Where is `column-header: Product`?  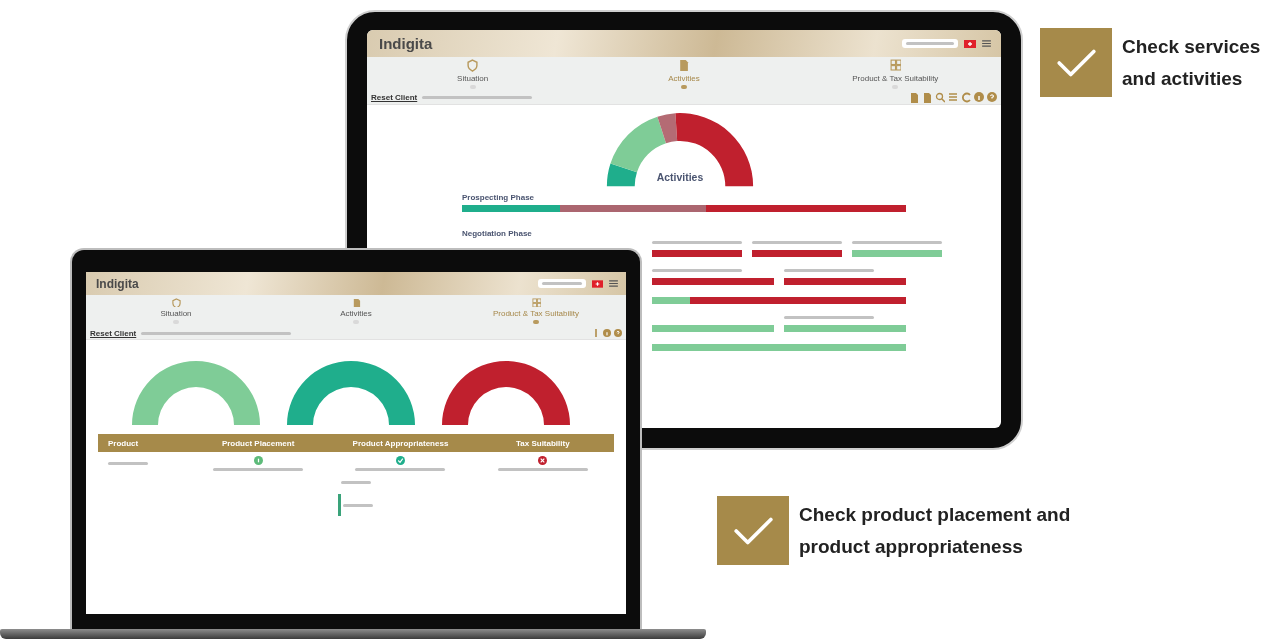 column-header: Product is located at coordinates (123, 443).